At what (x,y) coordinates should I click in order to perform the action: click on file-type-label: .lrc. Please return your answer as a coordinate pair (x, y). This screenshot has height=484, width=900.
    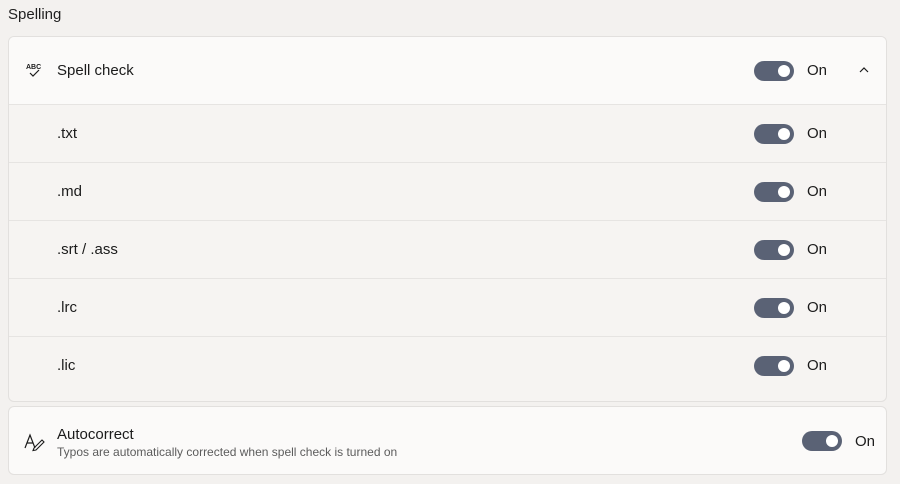
    Looking at the image, I should click on (67, 307).